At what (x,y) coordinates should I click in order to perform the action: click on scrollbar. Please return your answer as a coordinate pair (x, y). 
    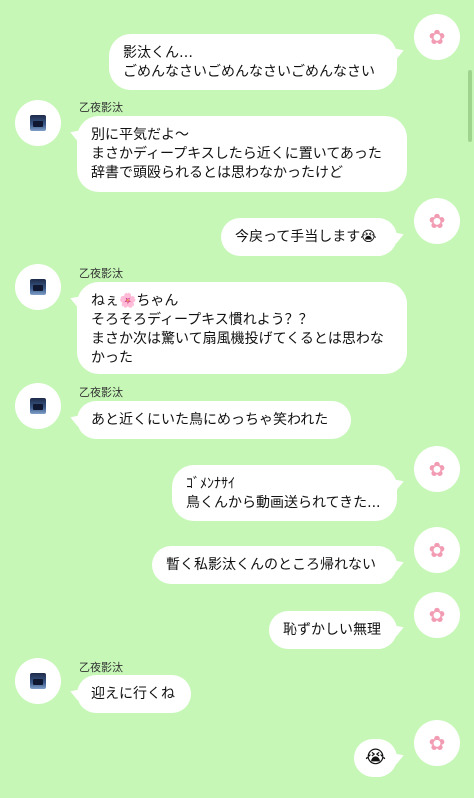
    Looking at the image, I should click on (470, 106).